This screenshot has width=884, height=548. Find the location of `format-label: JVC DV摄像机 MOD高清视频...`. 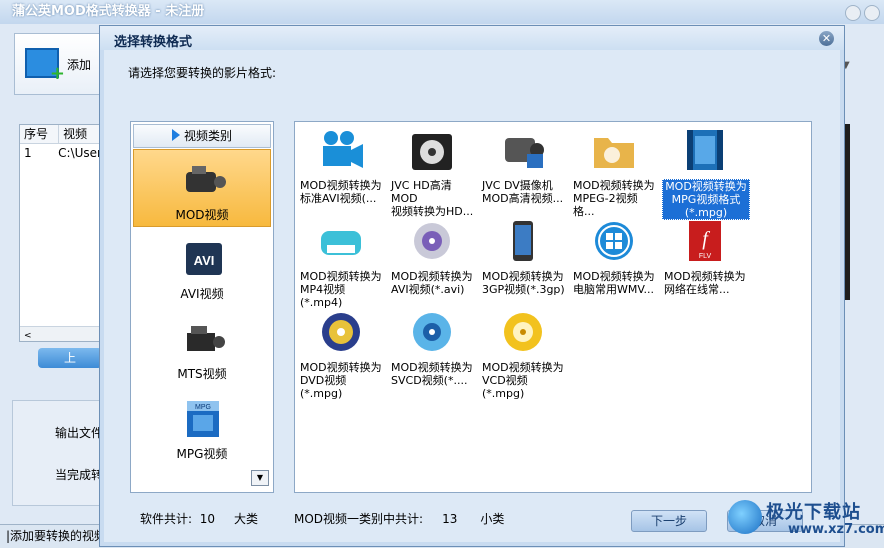

format-label: JVC DV摄像机 MOD高清视频... is located at coordinates (523, 192).